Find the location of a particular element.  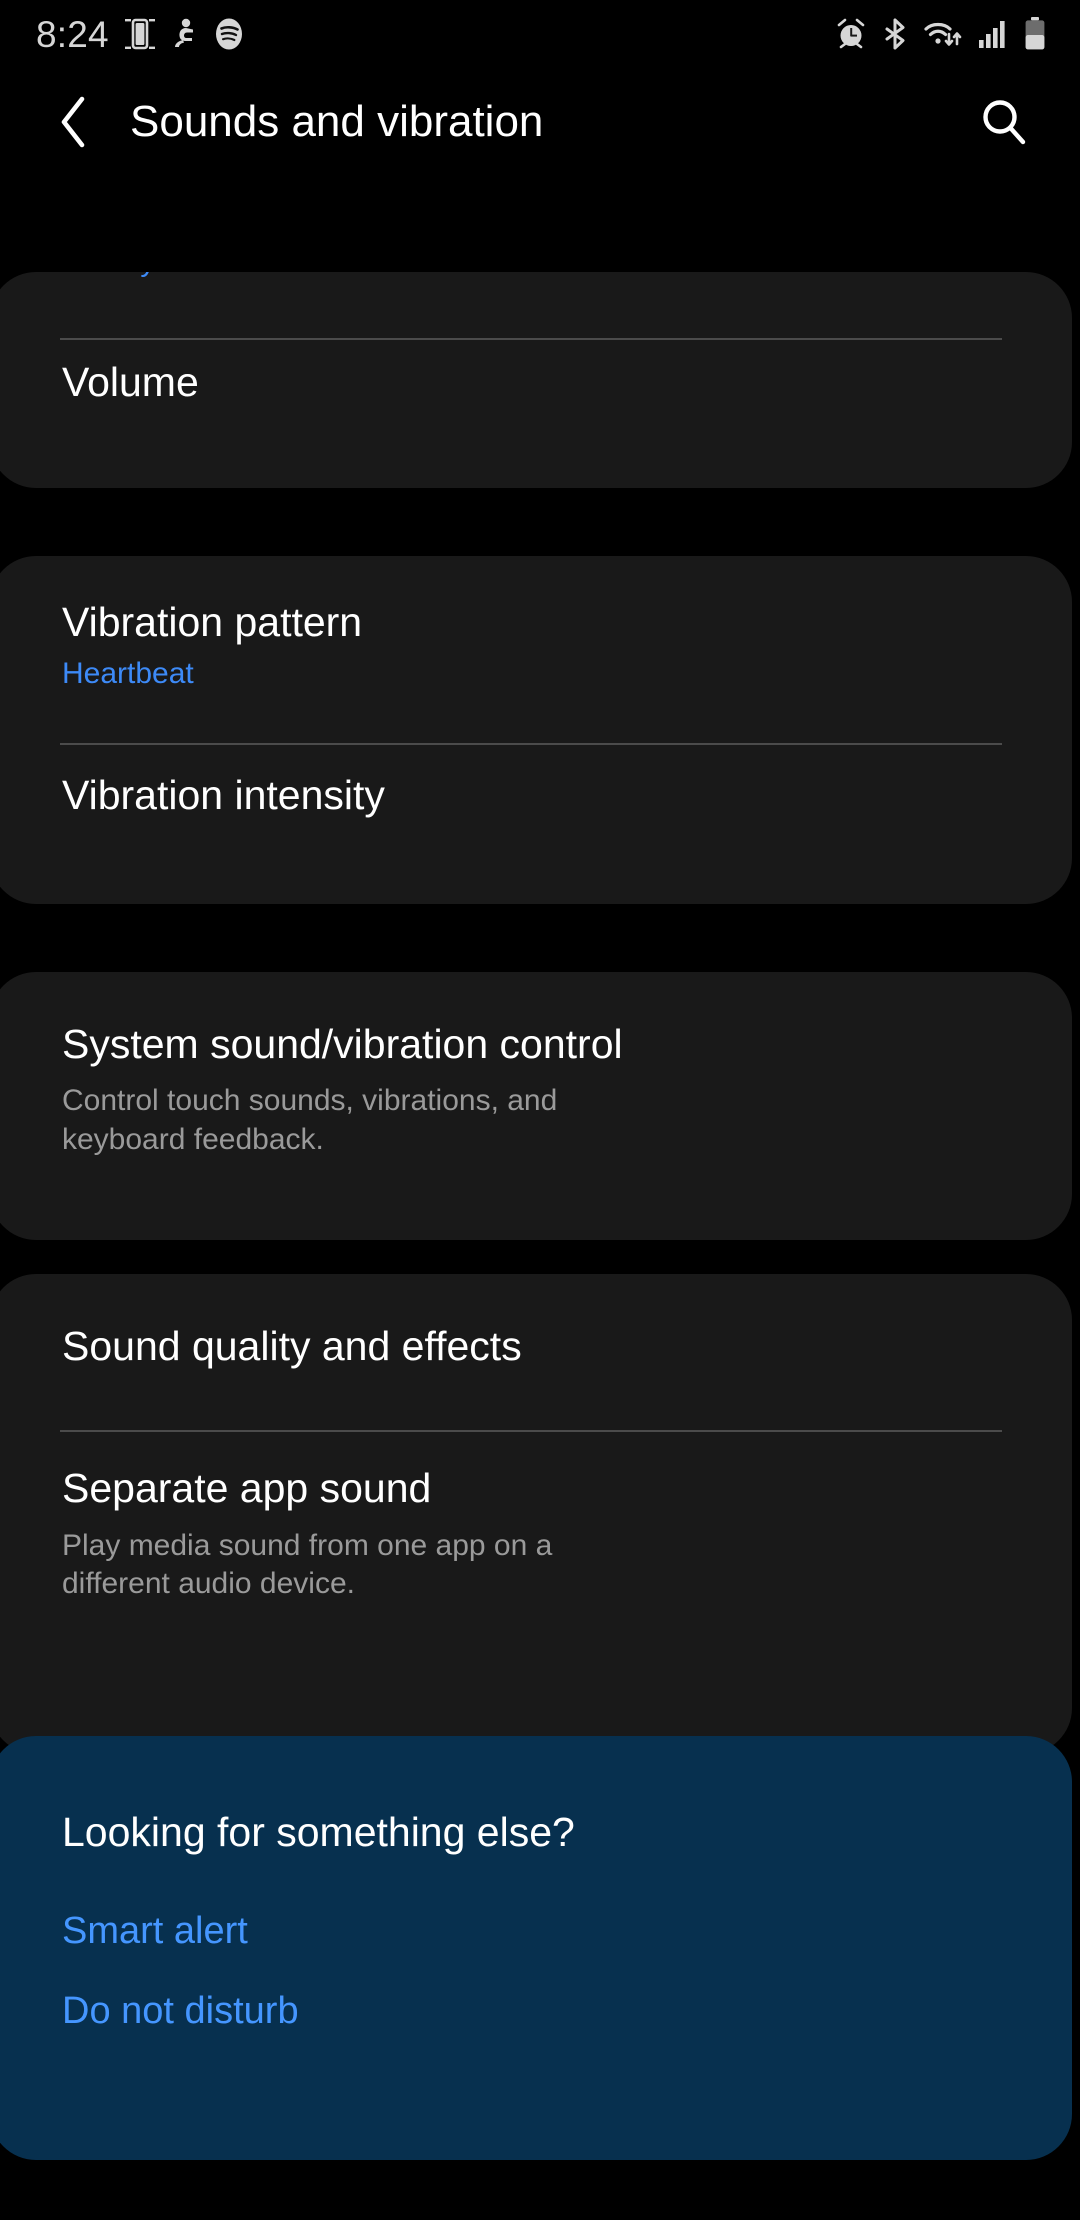

search-icon is located at coordinates (1004, 122).